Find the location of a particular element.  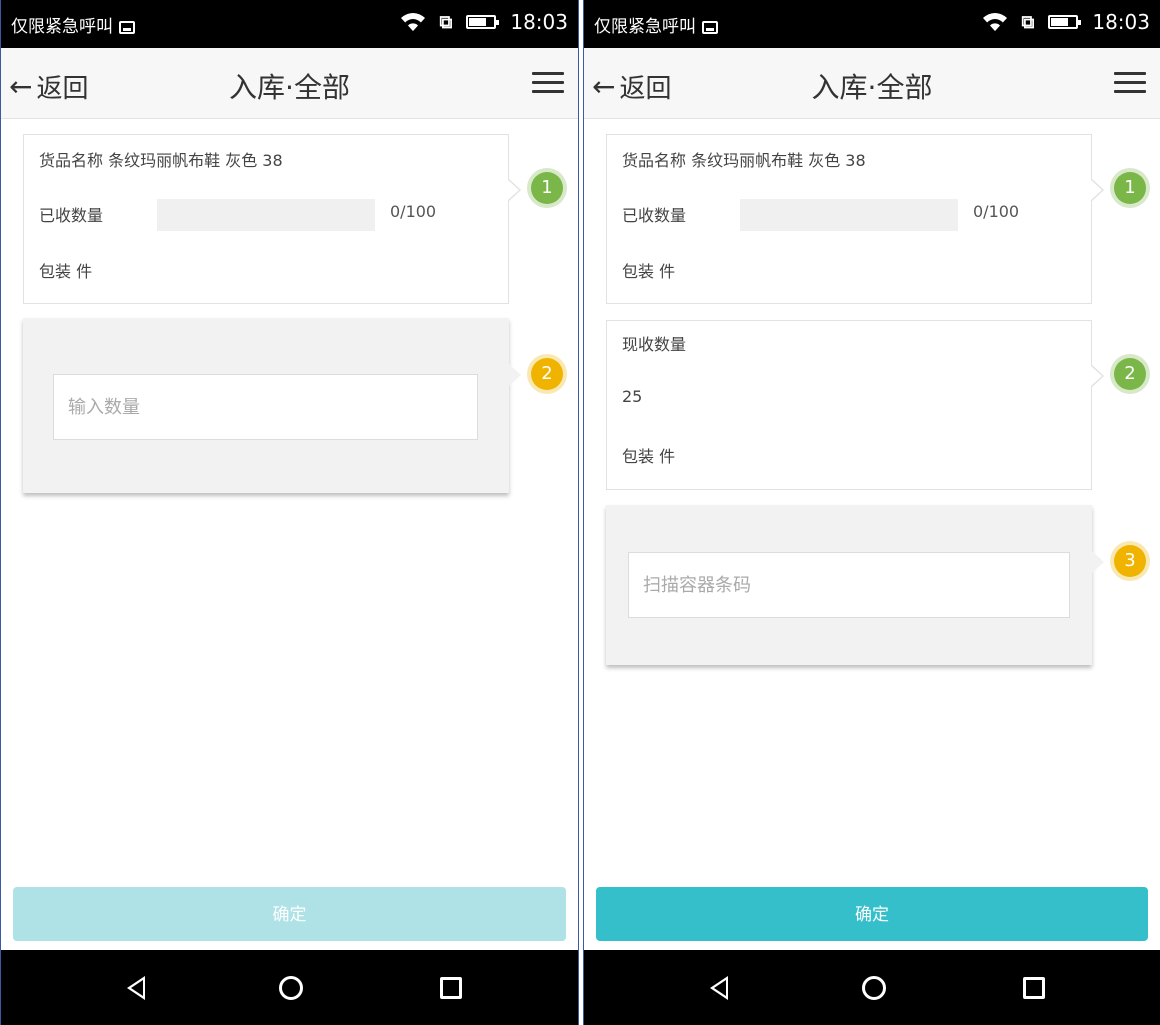

current-quantity-card: 现收数量 25 包装 件 is located at coordinates (849, 405).